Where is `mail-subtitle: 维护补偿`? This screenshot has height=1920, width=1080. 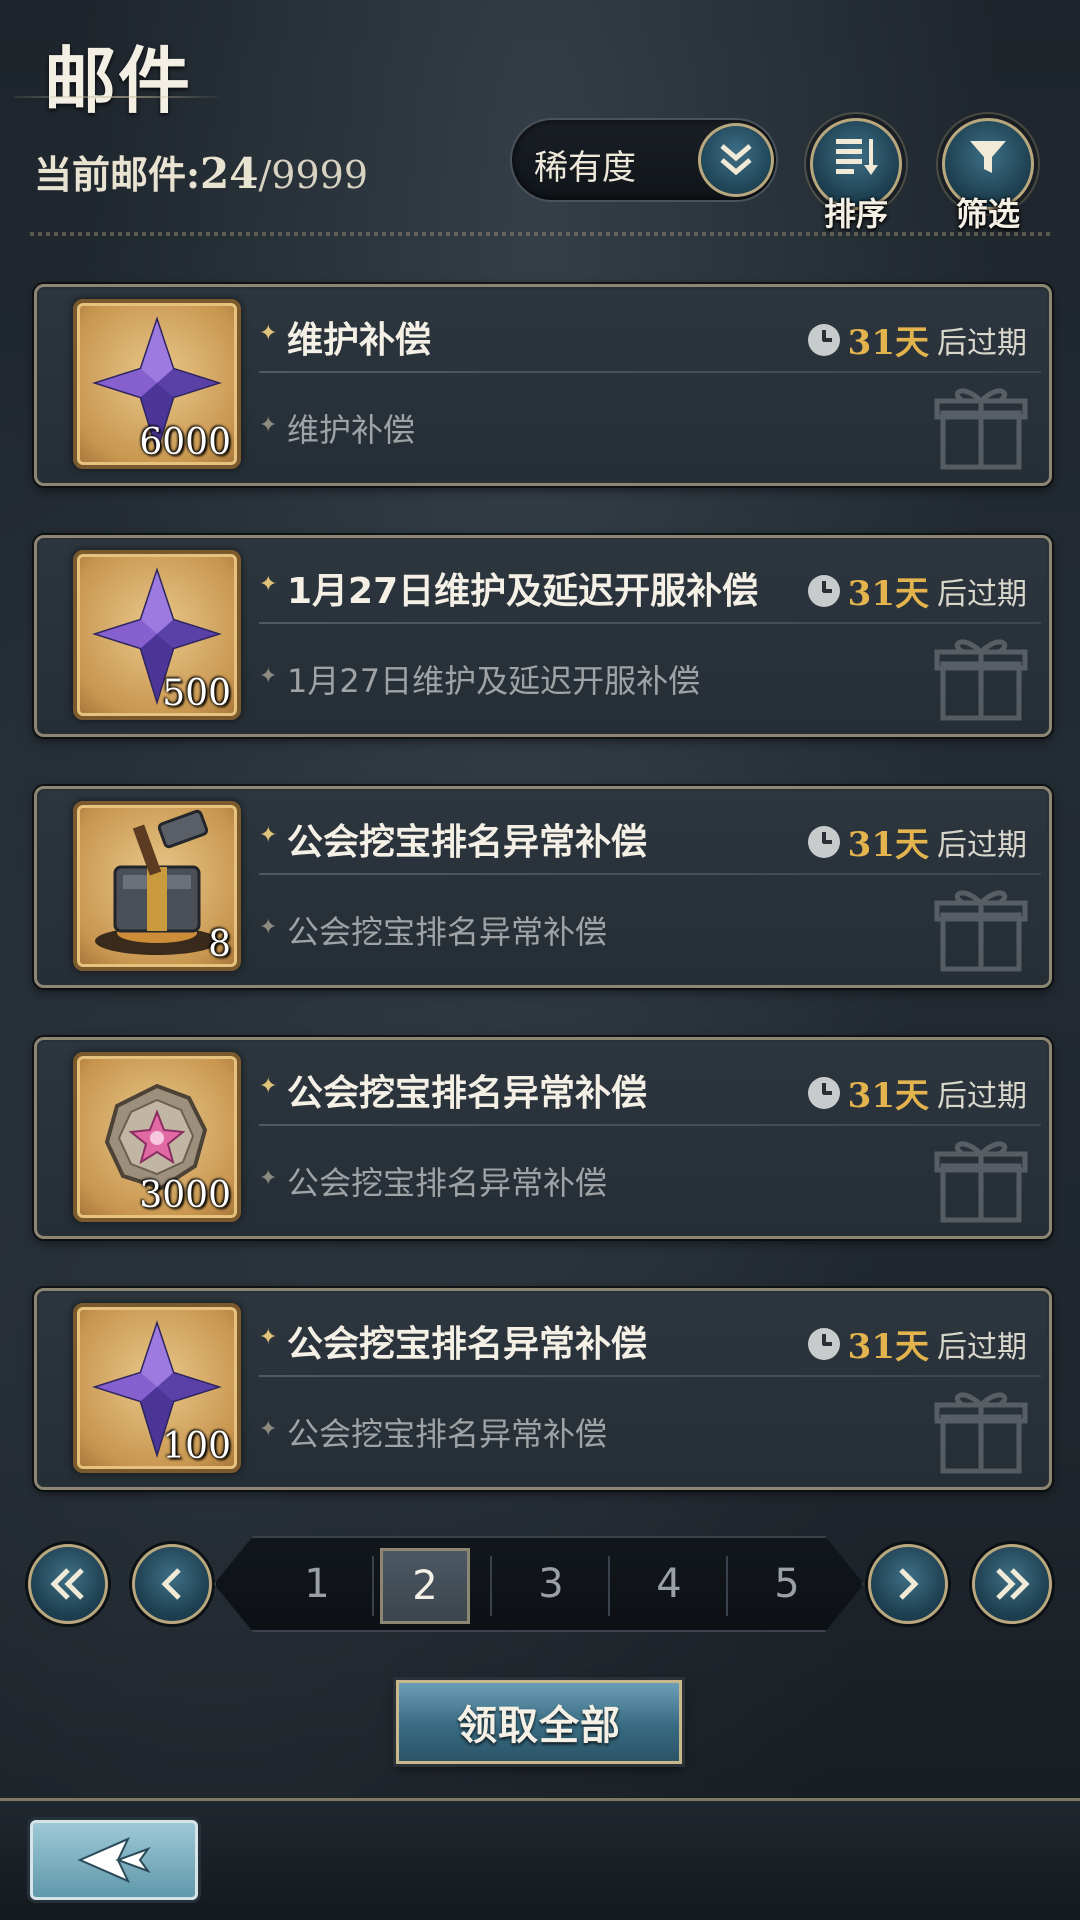
mail-subtitle: 维护补偿 is located at coordinates (351, 430).